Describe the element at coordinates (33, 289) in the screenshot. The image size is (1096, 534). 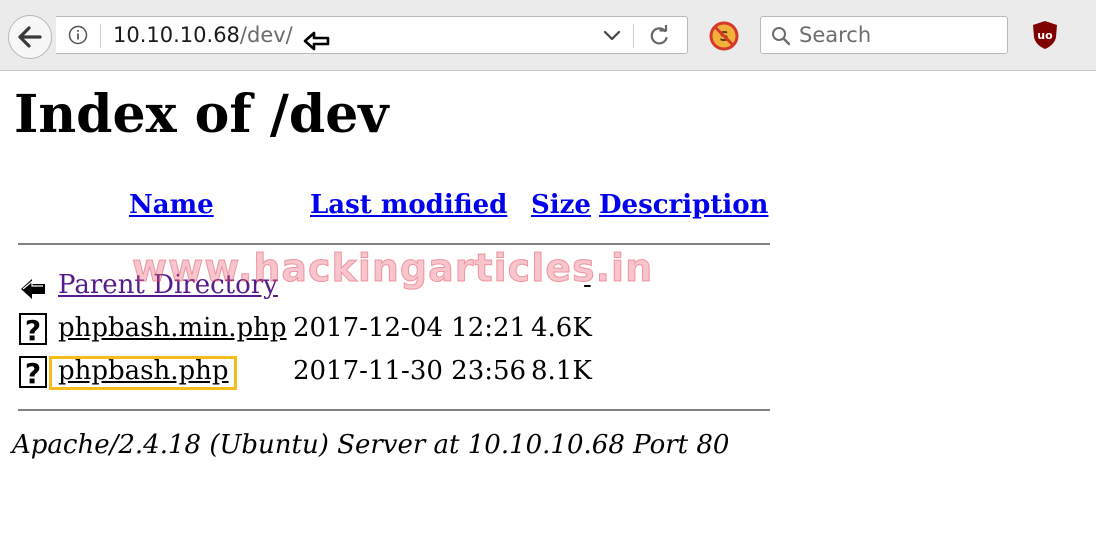
I see `back-folder-icon` at that location.